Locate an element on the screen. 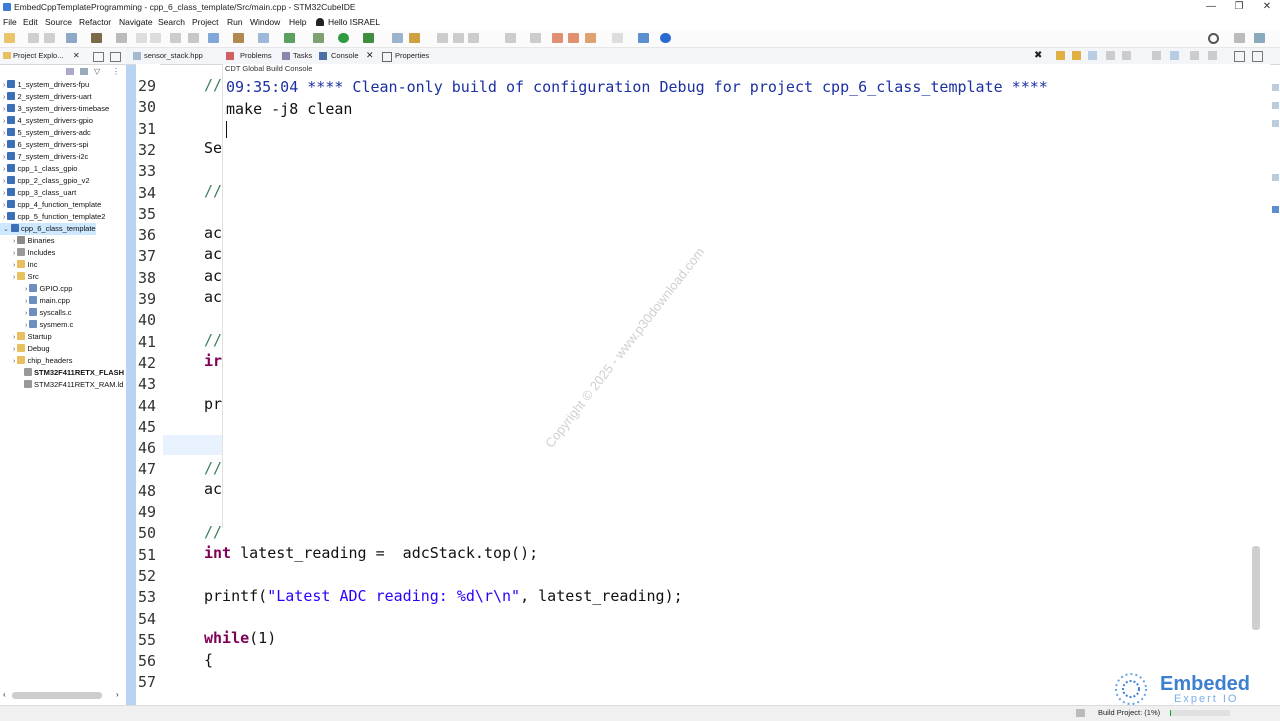 This screenshot has height=721, width=1280. tree-item-source: › syscalls.c is located at coordinates (36, 313).